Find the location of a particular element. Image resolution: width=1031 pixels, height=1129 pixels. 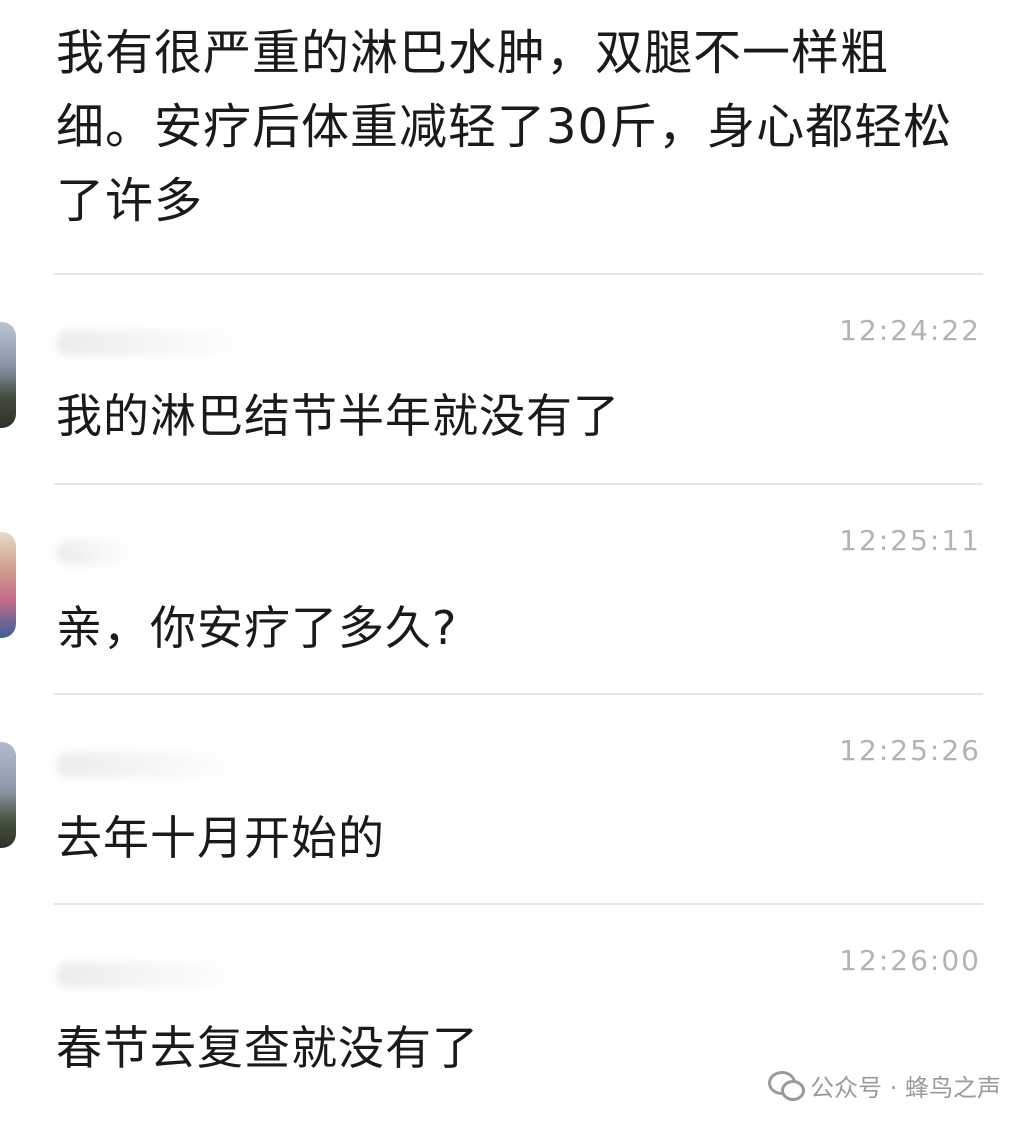

comment-text: 去年十月开始的 is located at coordinates (220, 838).